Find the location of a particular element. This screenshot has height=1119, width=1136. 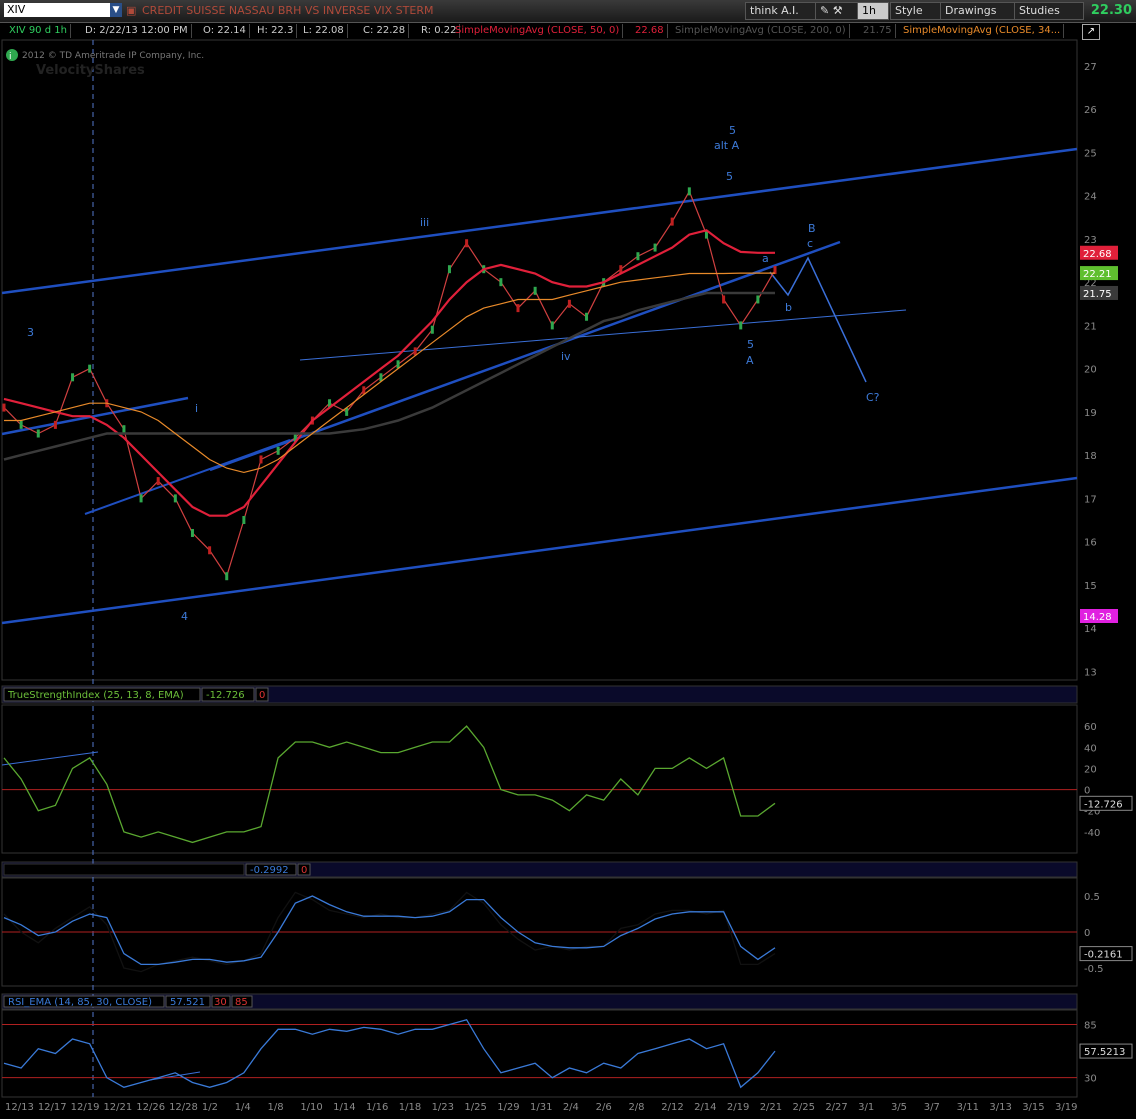

rsi-panel is located at coordinates (539, 1053).